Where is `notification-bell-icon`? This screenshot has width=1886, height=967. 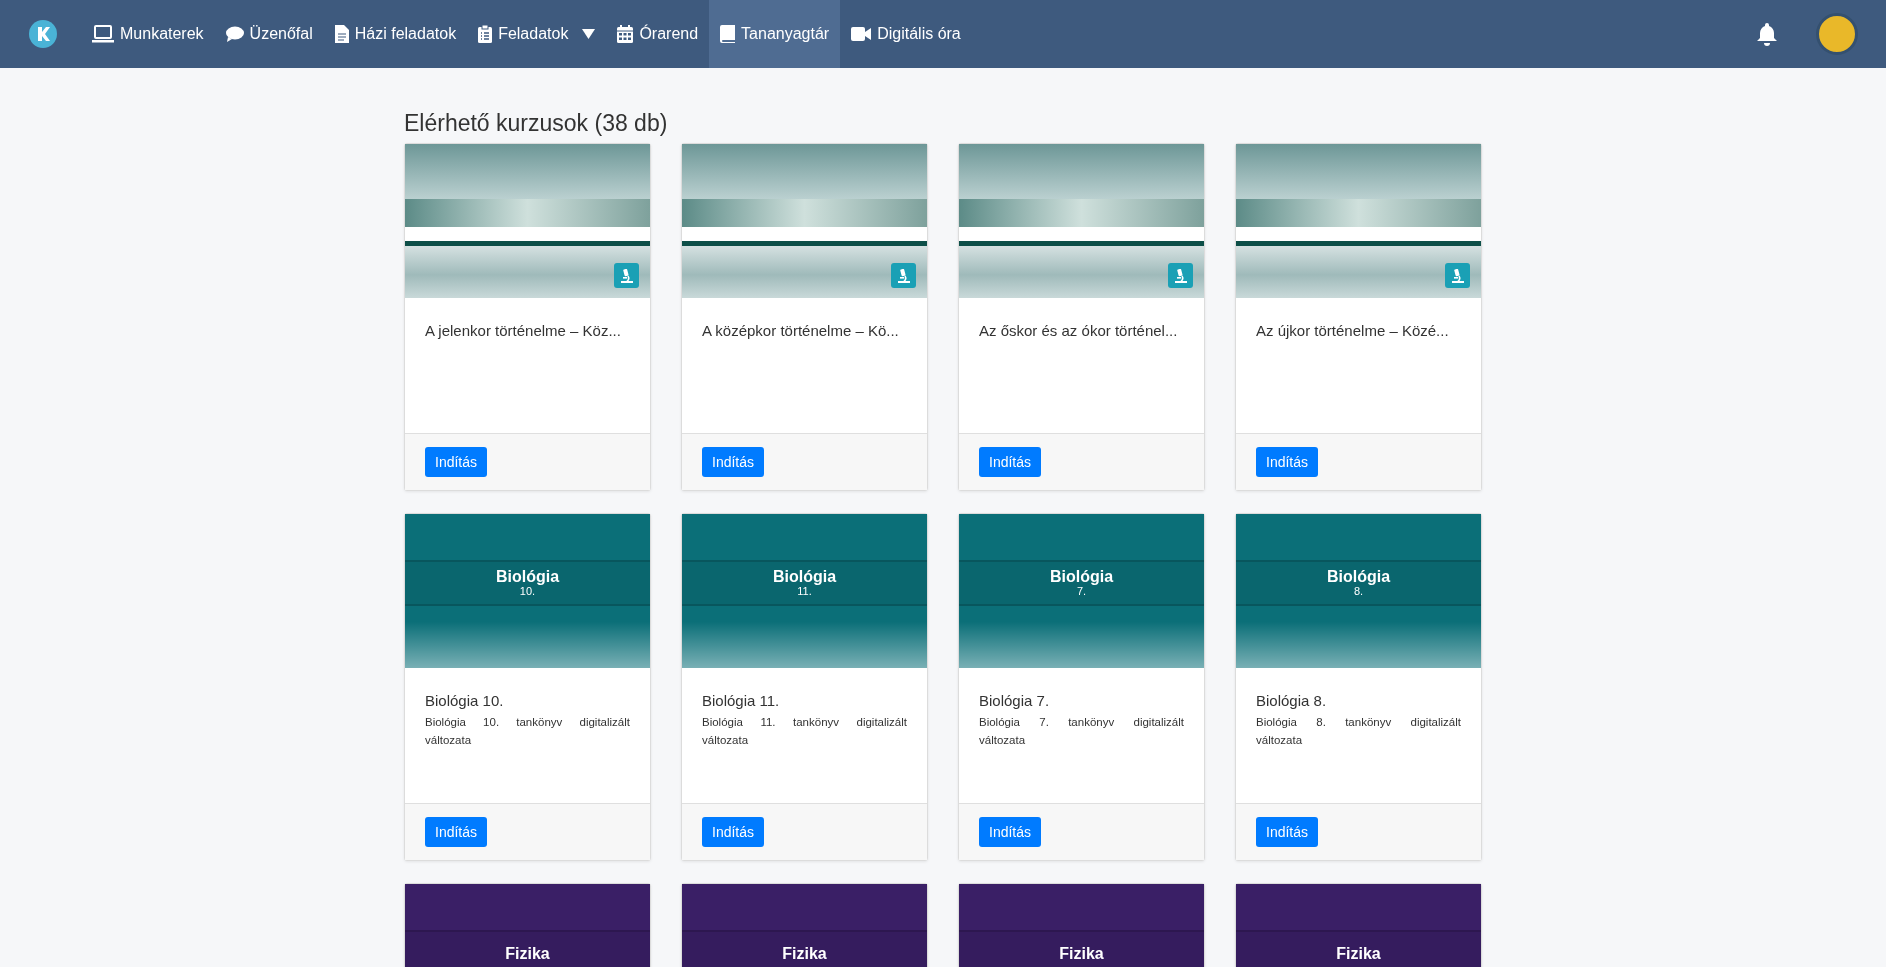 notification-bell-icon is located at coordinates (1767, 34).